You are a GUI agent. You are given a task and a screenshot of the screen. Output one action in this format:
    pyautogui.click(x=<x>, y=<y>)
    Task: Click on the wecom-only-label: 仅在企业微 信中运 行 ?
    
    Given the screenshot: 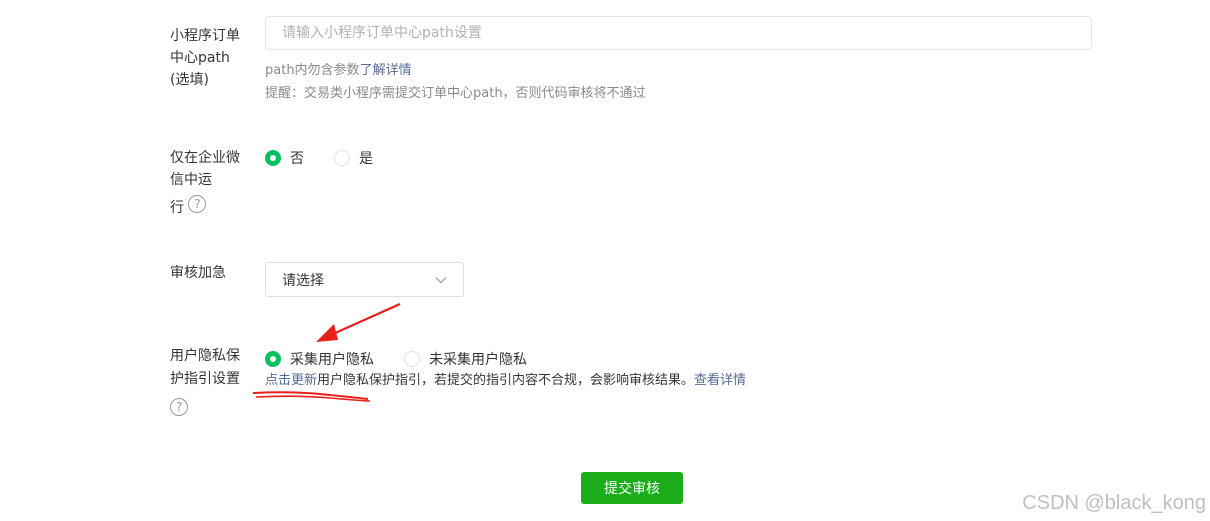 What is the action you would take?
    pyautogui.click(x=205, y=183)
    